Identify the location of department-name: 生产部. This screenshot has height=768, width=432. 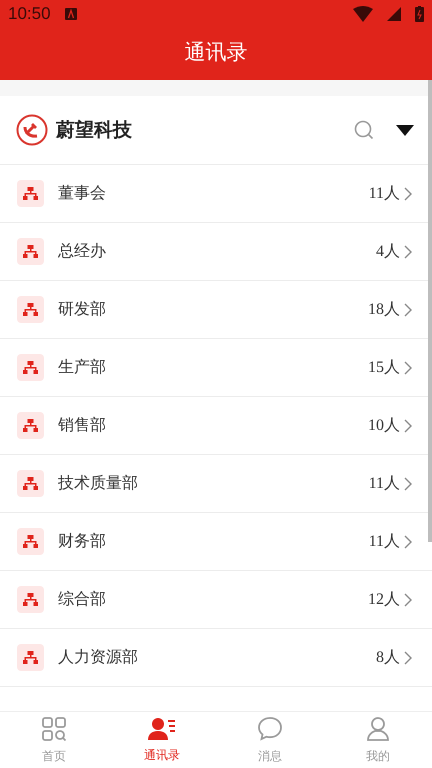
(82, 368).